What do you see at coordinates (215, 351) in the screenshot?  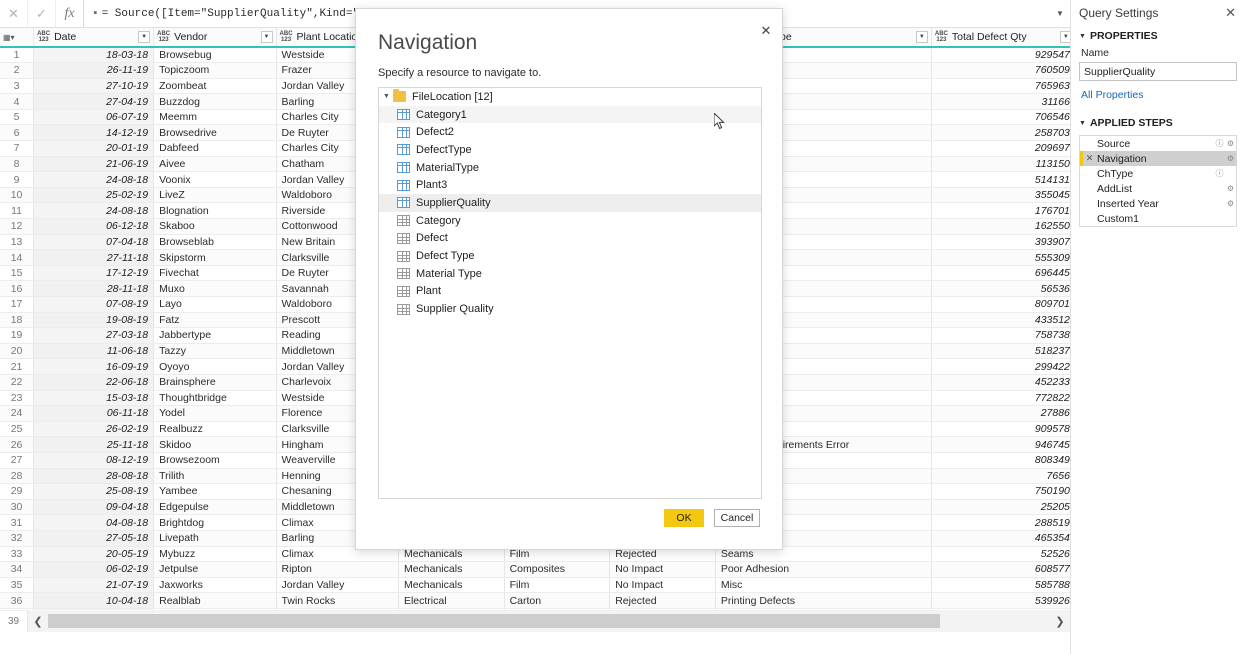 I see `cell-vendor: Tazzy` at bounding box center [215, 351].